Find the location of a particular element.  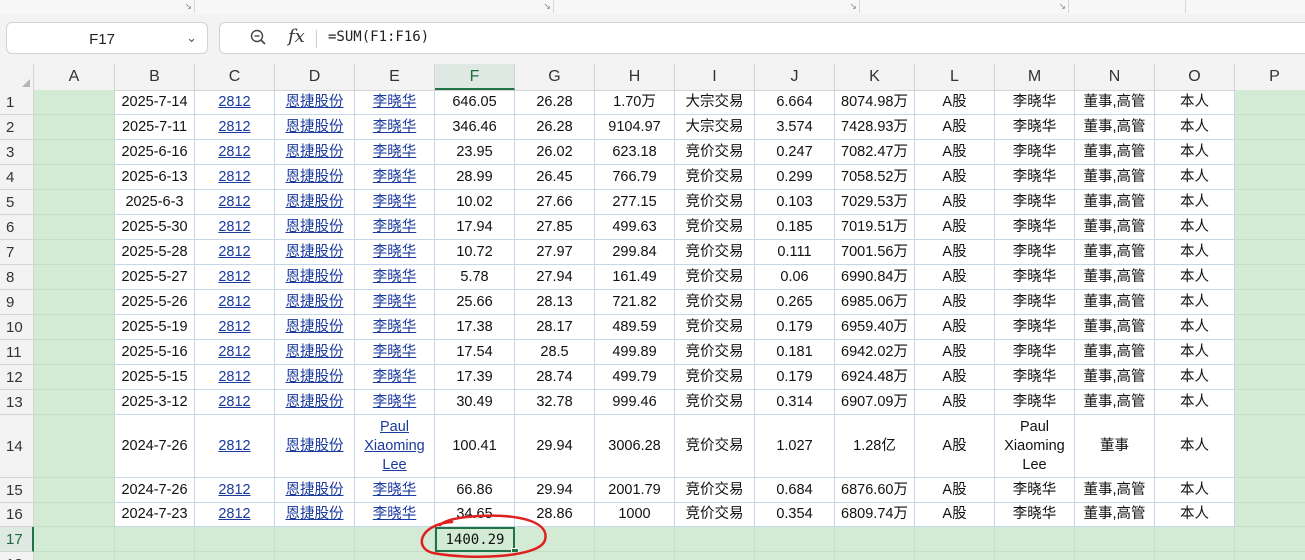

cell-b: 2025-3-12 is located at coordinates (155, 402).